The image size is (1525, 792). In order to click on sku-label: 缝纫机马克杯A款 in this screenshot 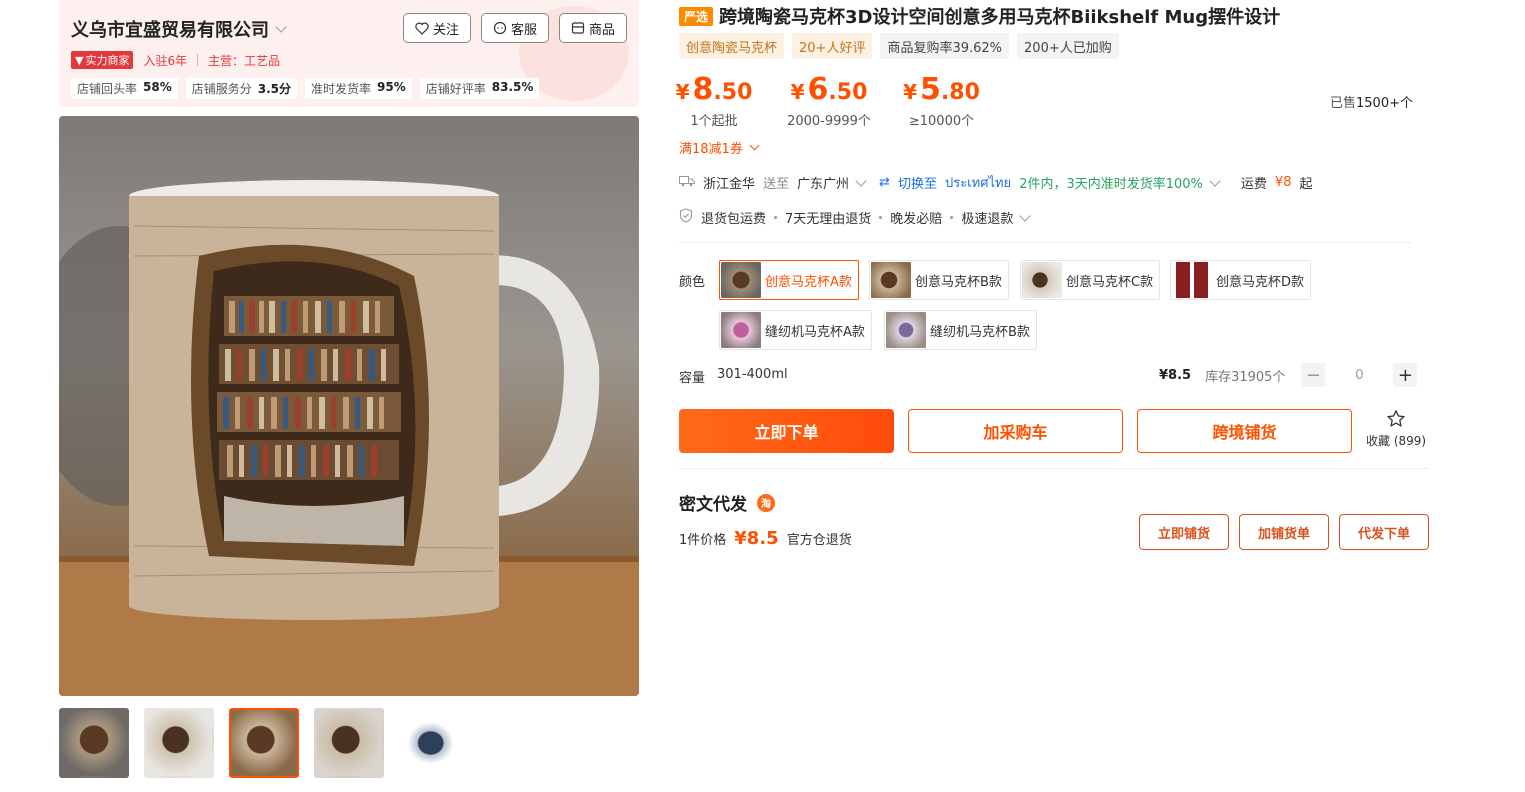, I will do `click(815, 332)`.